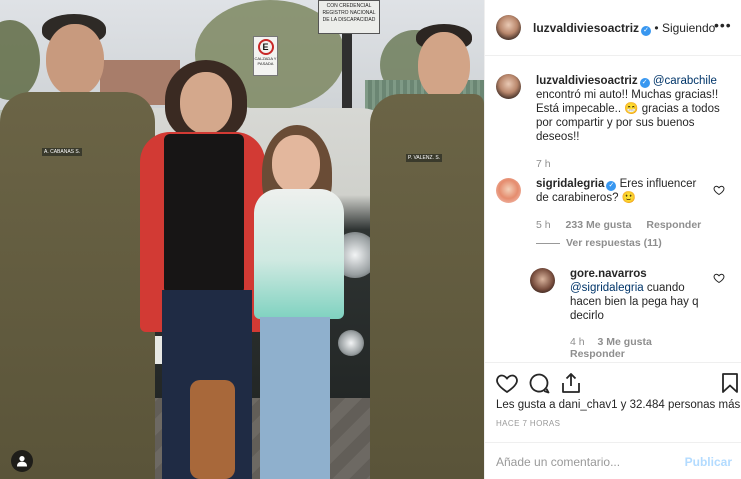  What do you see at coordinates (527, 405) in the screenshot?
I see `likes-prefix: Les gusta a` at bounding box center [527, 405].